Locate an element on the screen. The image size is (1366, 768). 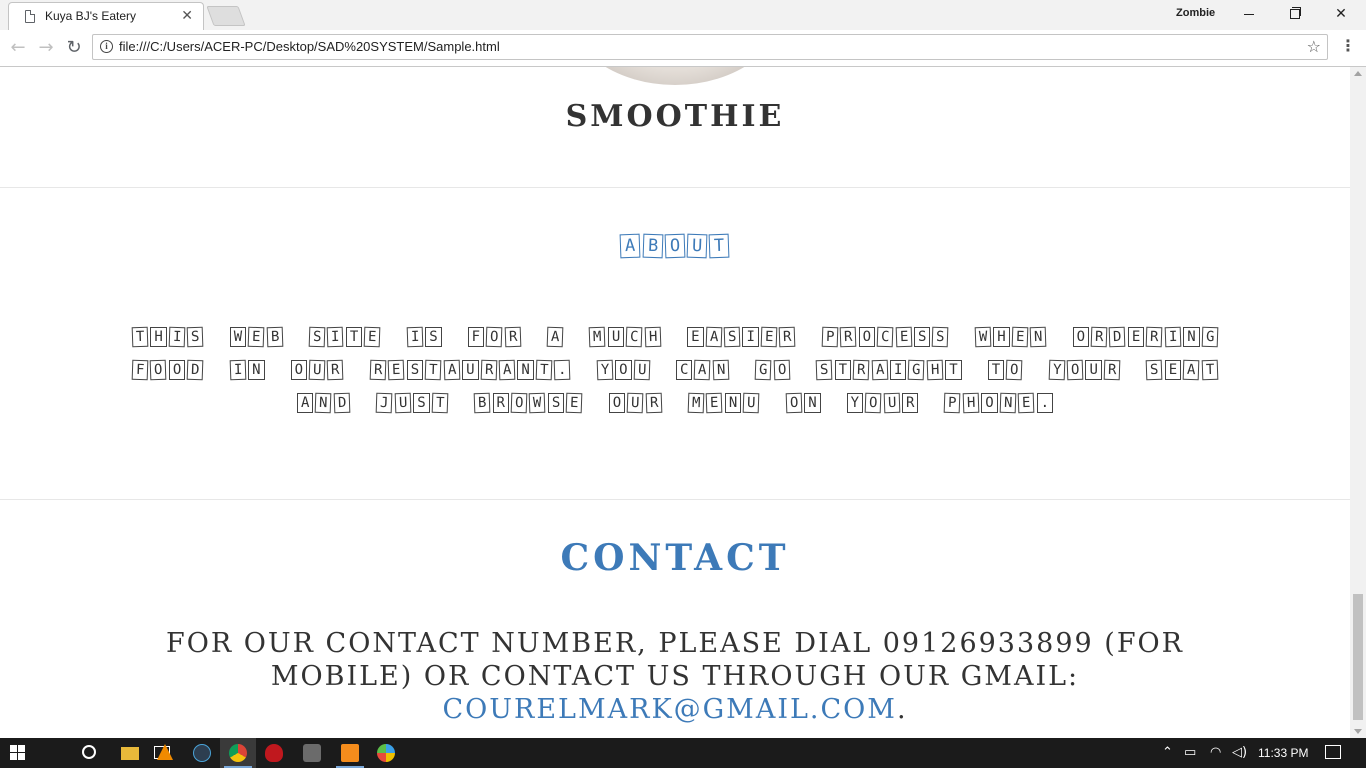
minimize-icon is located at coordinates (1249, 14).